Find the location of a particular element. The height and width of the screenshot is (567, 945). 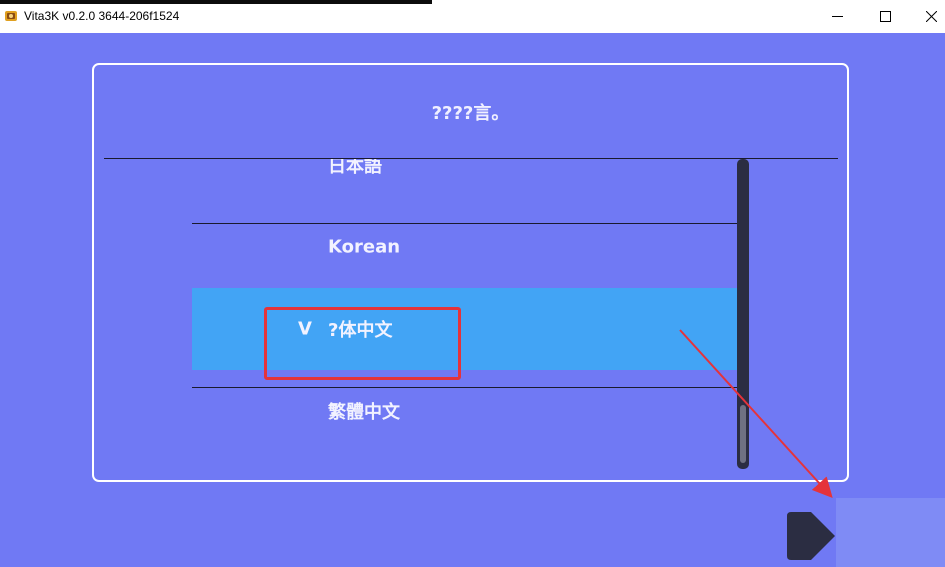

annotation-highlight-box is located at coordinates (362, 343).